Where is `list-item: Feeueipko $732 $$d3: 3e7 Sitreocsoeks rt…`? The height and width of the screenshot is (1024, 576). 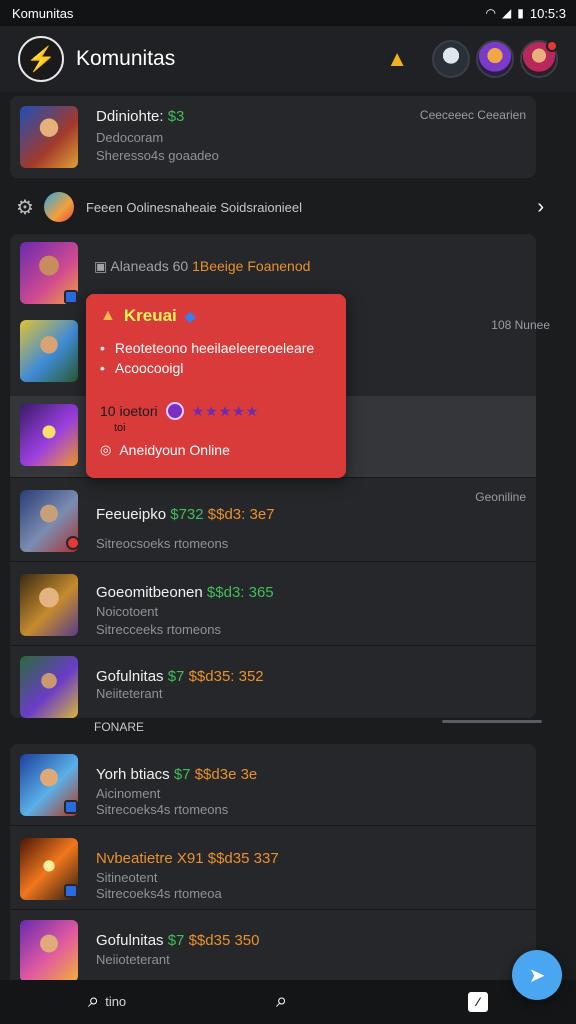
list-item: Feeueipko $732 $$d3: 3e7 Sitreocsoeks rt… is located at coordinates (273, 521).